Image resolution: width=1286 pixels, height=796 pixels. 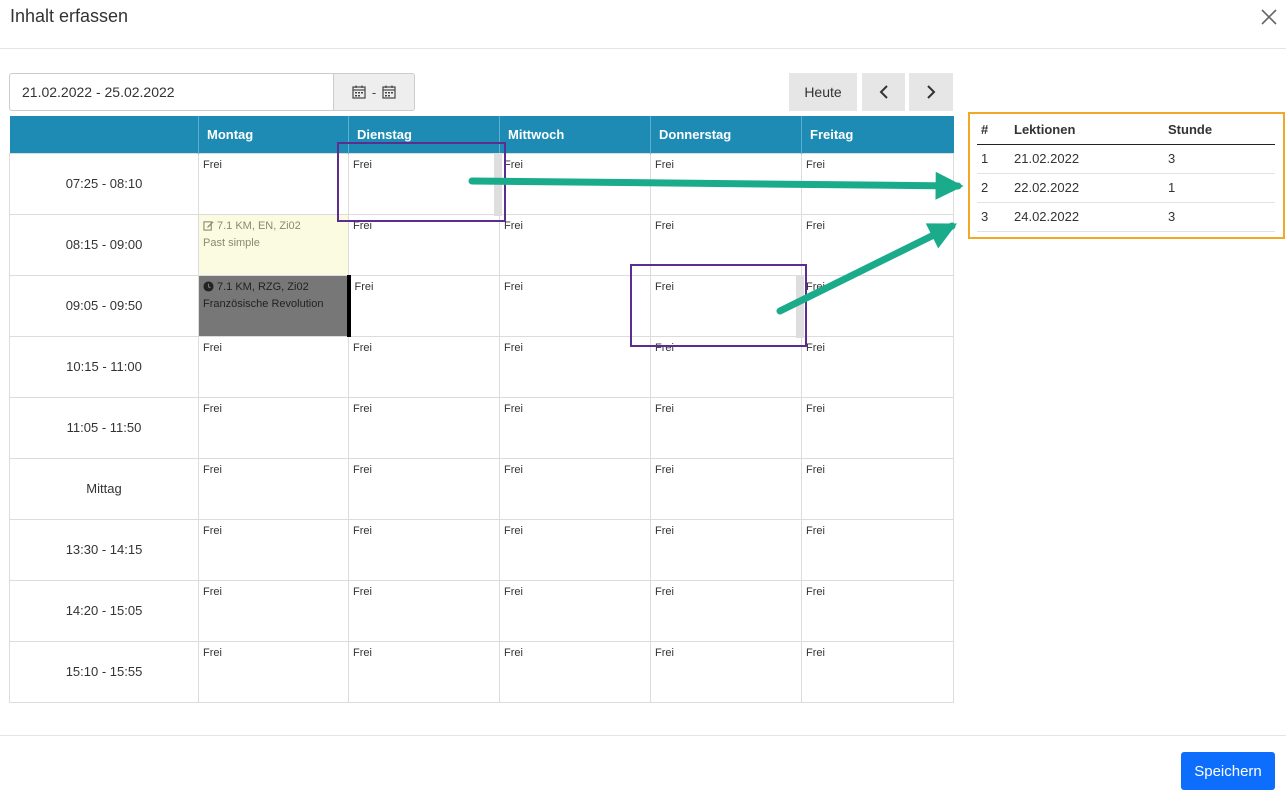 I want to click on summary-highlight, so click(x=1126, y=175).